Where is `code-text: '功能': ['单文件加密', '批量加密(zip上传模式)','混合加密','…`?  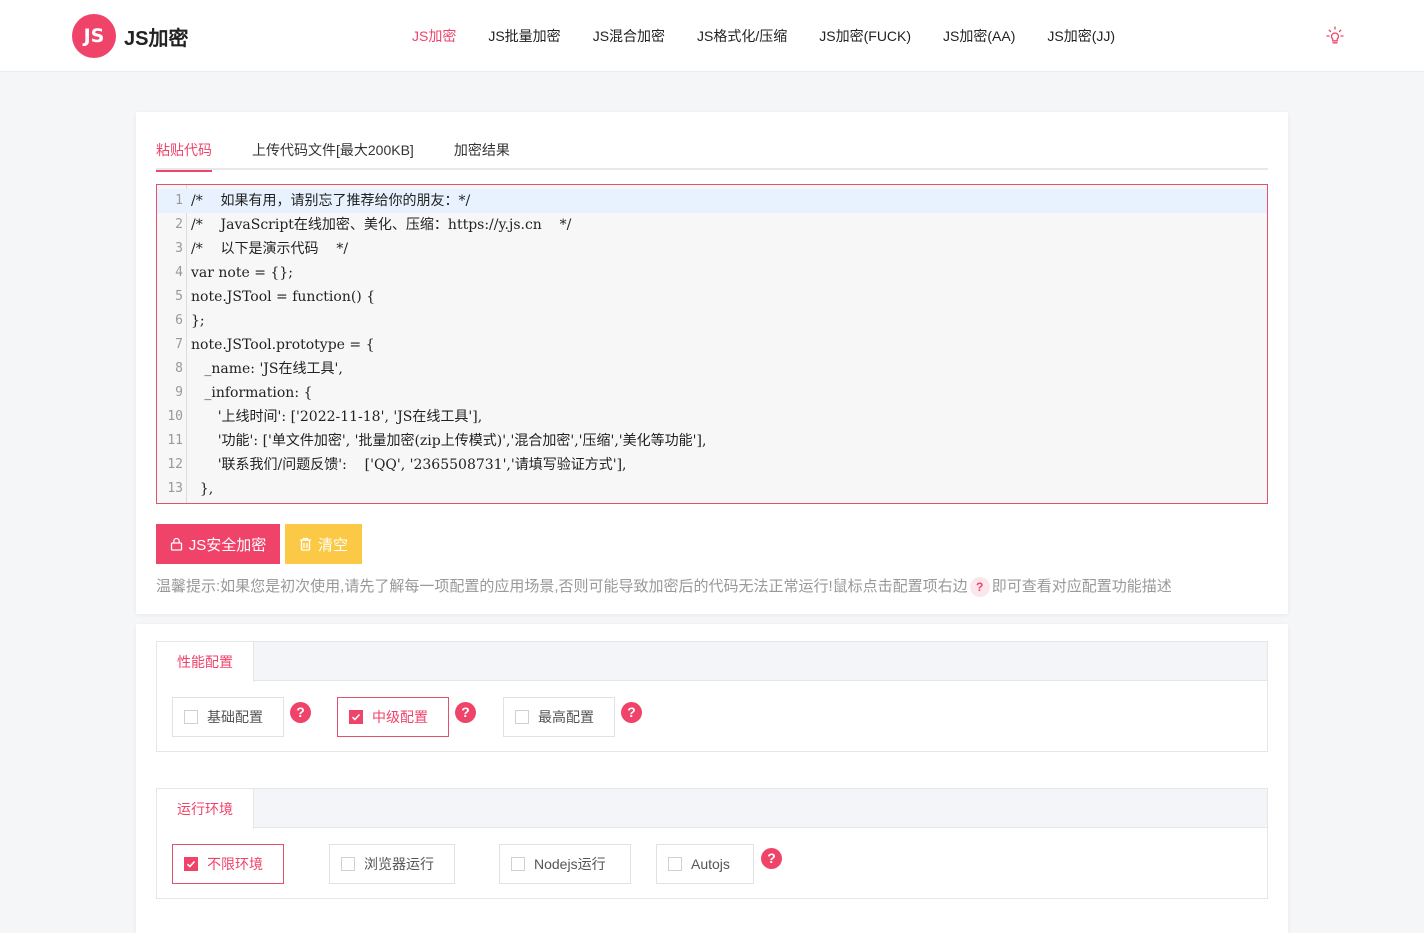
code-text: '功能': ['单文件加密', '批量加密(zip上传模式)','混合加密','… is located at coordinates (449, 441).